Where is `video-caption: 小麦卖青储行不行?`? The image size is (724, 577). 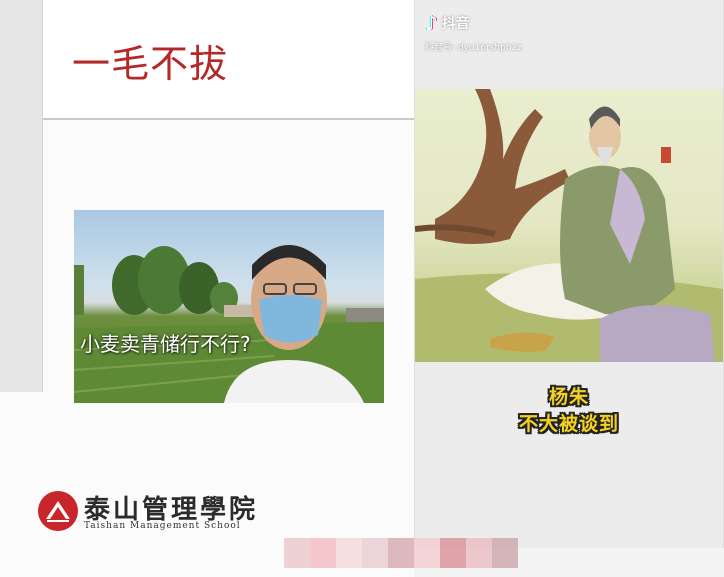 video-caption: 小麦卖青储行不行? is located at coordinates (165, 344).